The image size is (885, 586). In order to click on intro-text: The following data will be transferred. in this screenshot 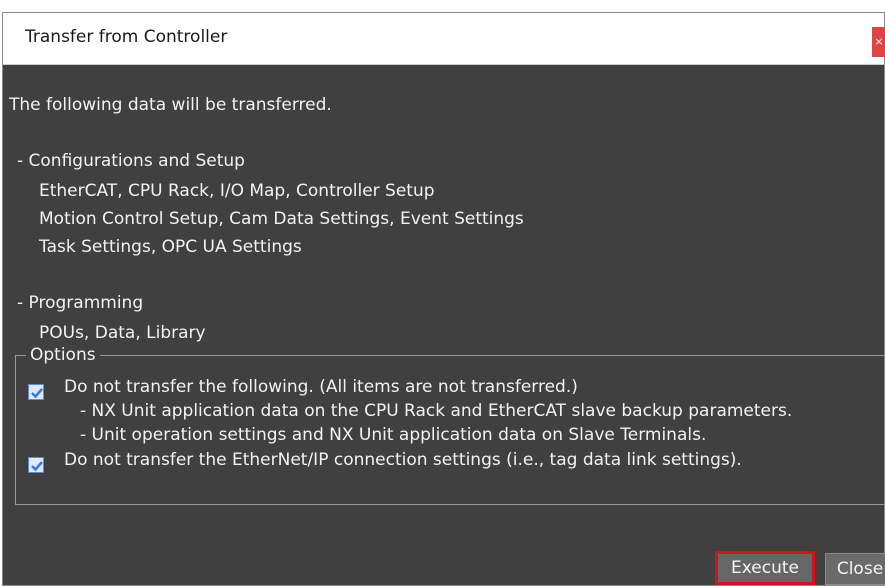, I will do `click(170, 105)`.